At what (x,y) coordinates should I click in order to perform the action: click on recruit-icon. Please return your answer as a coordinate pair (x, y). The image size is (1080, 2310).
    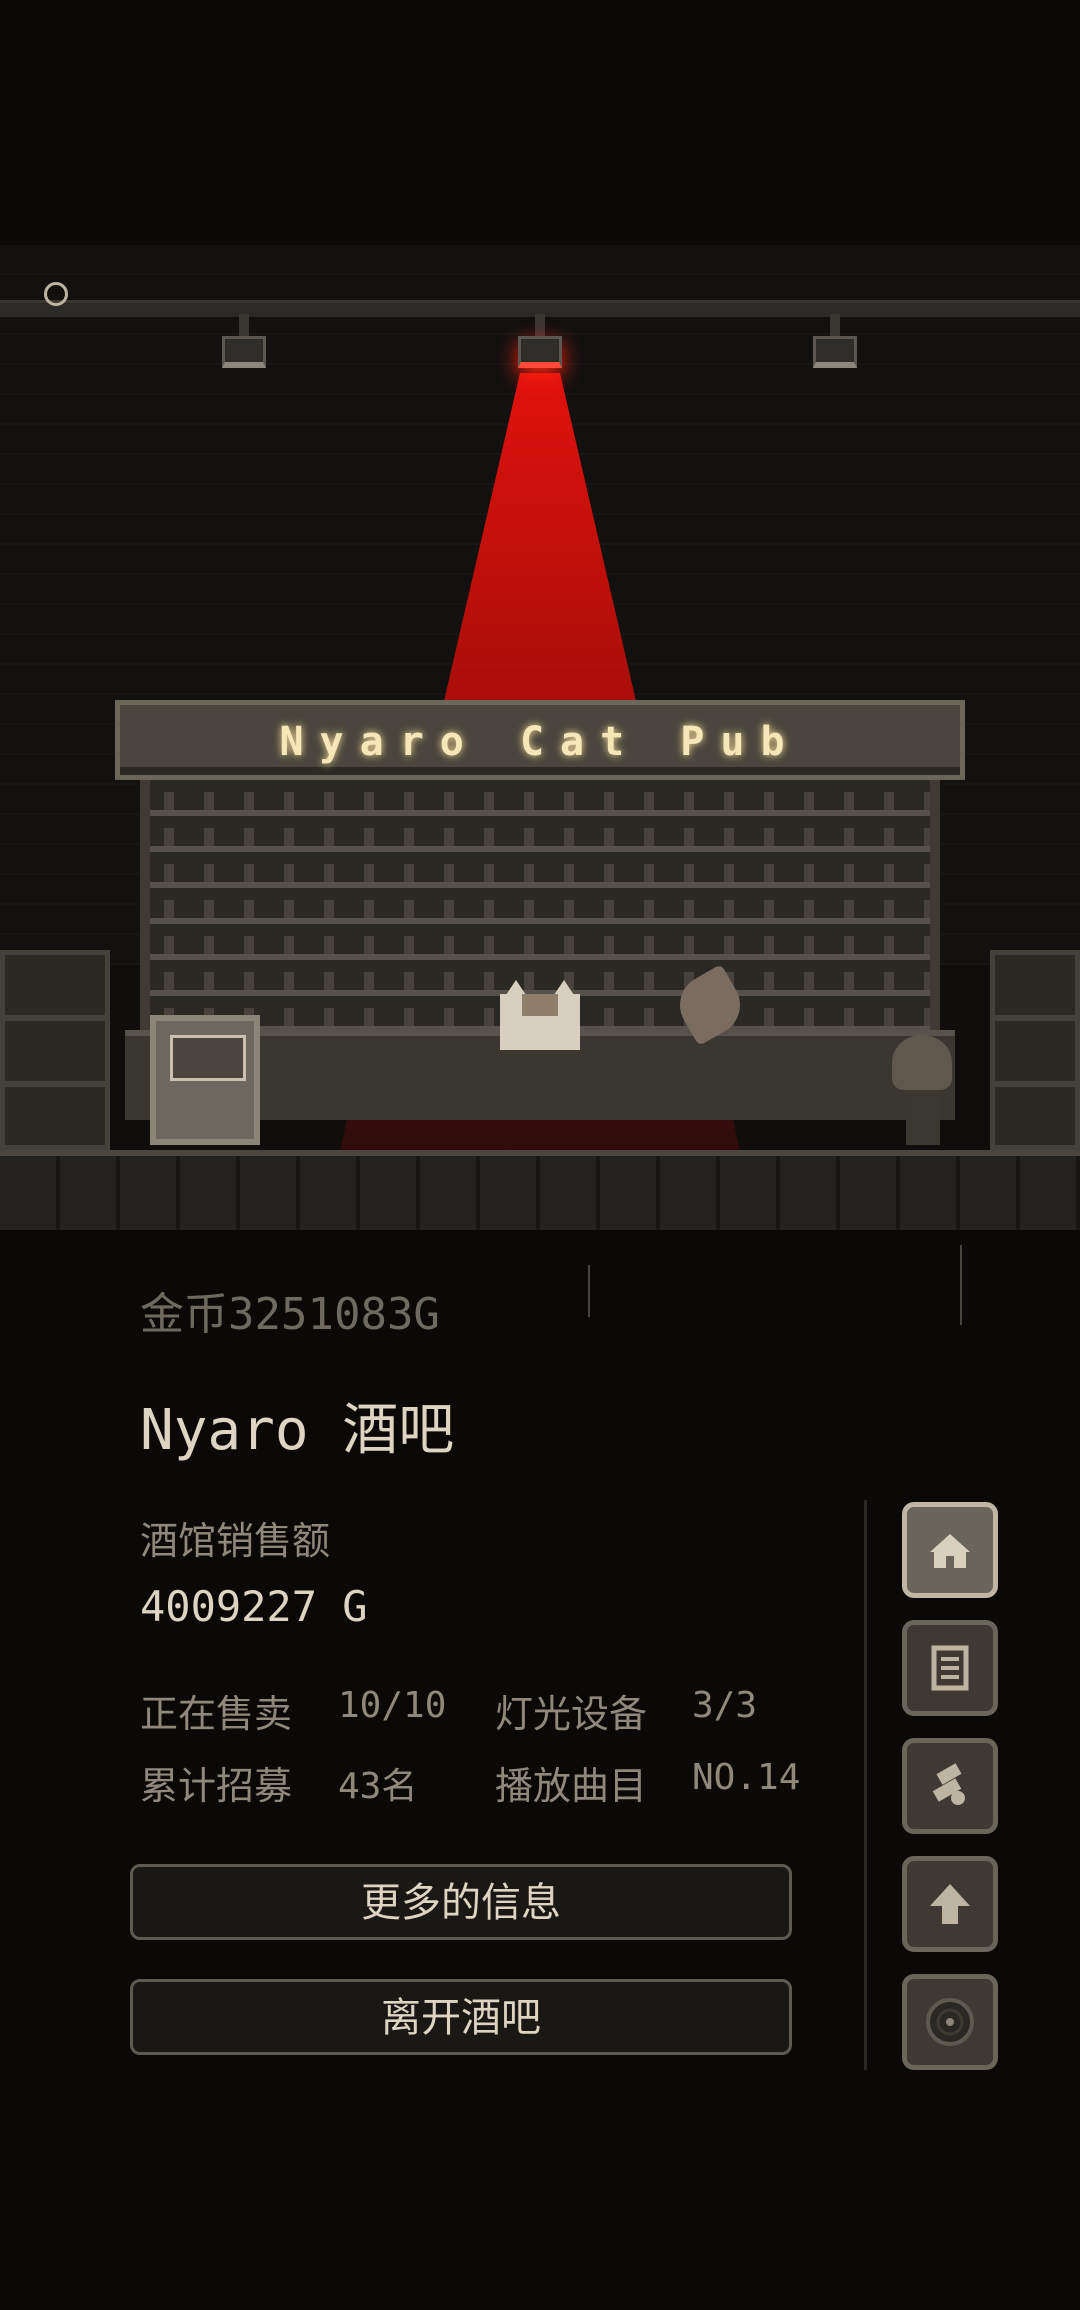
    Looking at the image, I should click on (948, 1784).